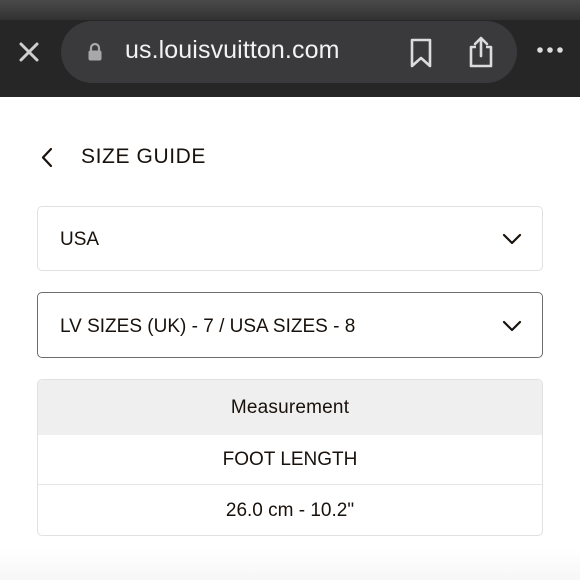 This screenshot has width=580, height=580. Describe the element at coordinates (232, 50) in the screenshot. I see `url-text: us.louisvuitton.com` at that location.